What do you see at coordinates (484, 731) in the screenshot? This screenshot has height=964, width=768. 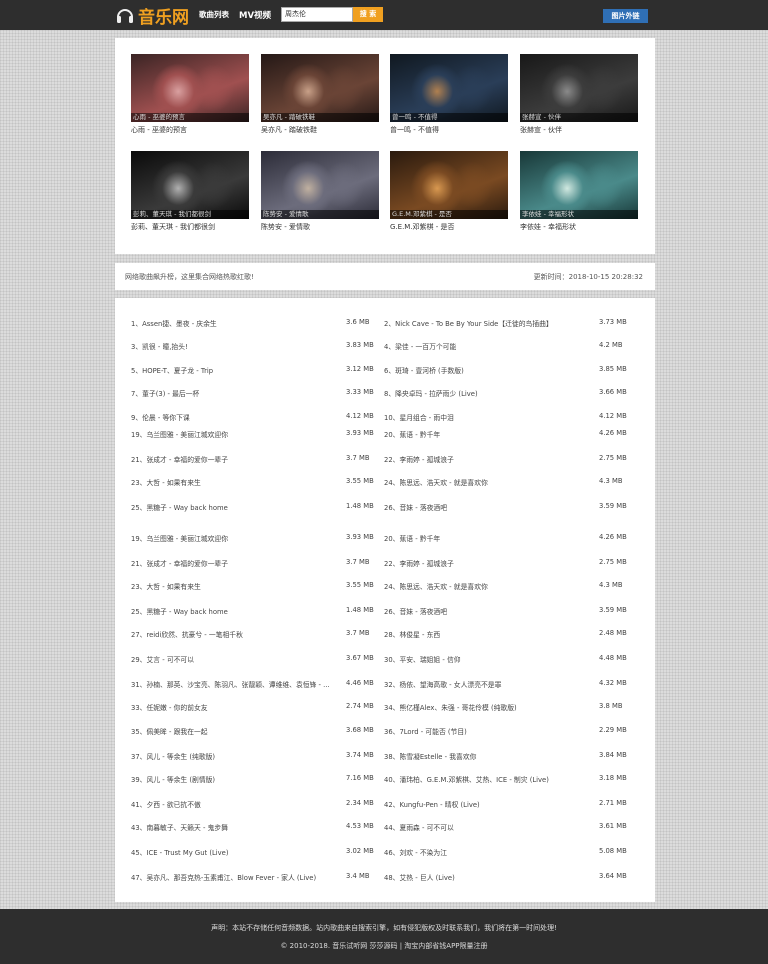 I see `song-name: 36、7Lord - 可能否 (节目)` at bounding box center [484, 731].